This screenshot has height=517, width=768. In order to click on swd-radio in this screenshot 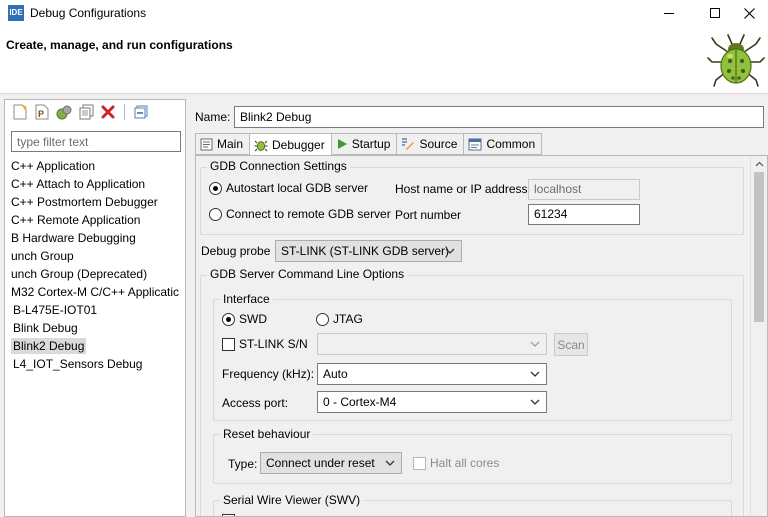, I will do `click(228, 319)`.